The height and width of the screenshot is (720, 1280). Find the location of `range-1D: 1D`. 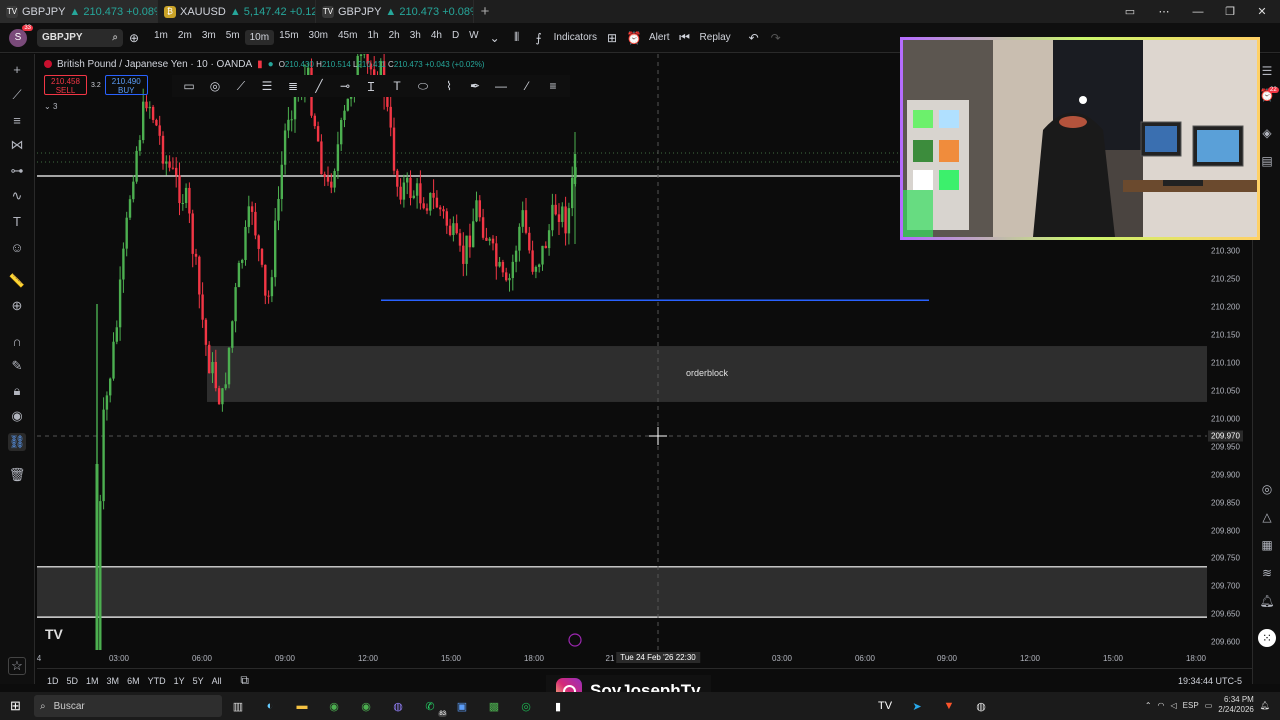

range-1D: 1D is located at coordinates (53, 681).